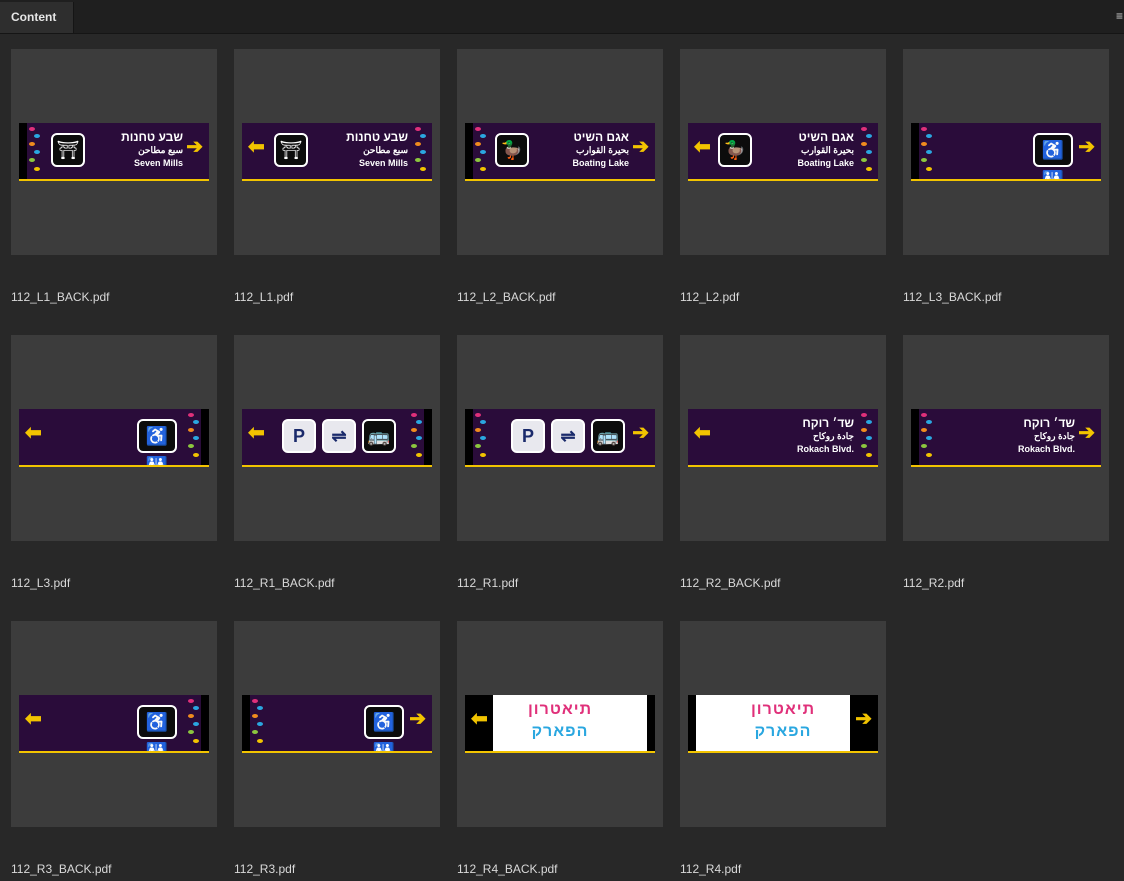 Image resolution: width=1124 pixels, height=881 pixels. I want to click on sign-preview: ⬅ P ⇌ 🚌, so click(337, 438).